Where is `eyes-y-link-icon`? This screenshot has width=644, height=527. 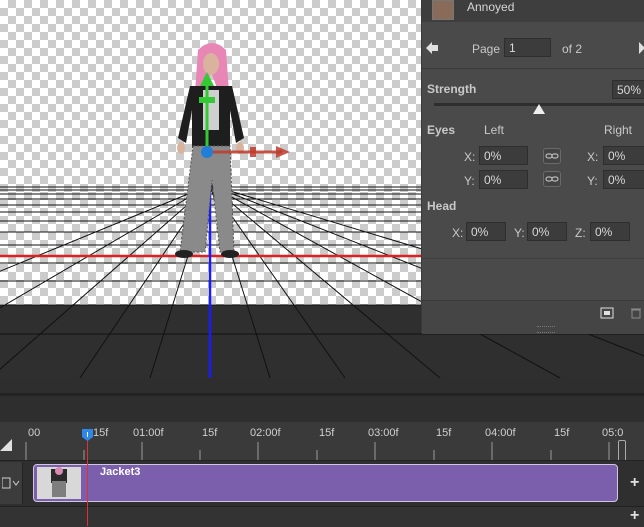
eyes-y-link-icon is located at coordinates (552, 179).